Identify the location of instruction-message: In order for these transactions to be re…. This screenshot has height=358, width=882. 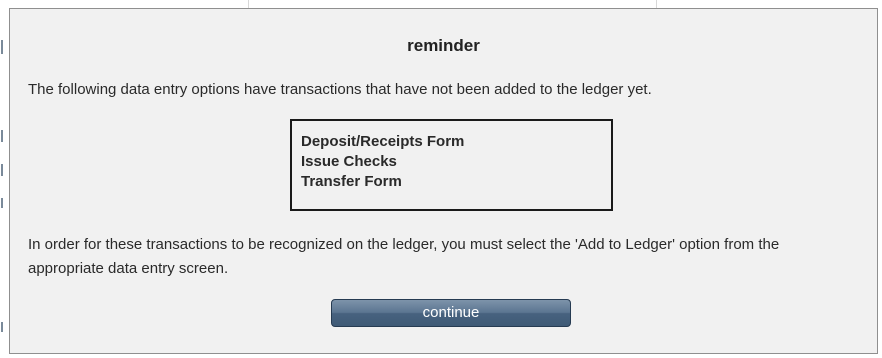
(404, 256).